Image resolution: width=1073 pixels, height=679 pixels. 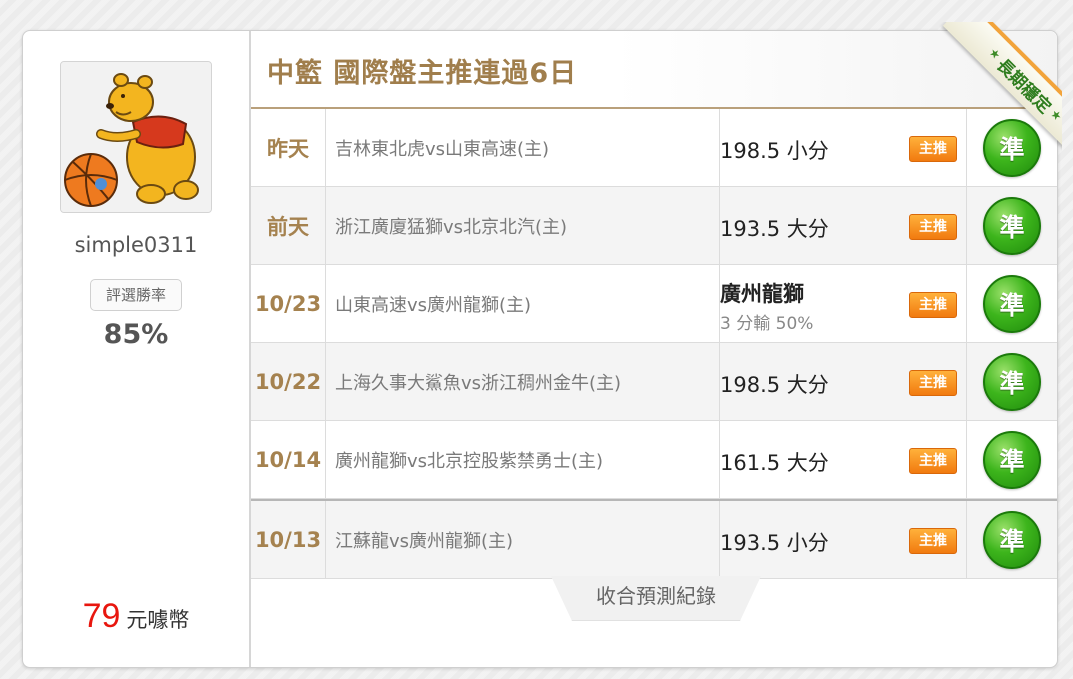 I want to click on star-icon: ★, so click(x=1054, y=115).